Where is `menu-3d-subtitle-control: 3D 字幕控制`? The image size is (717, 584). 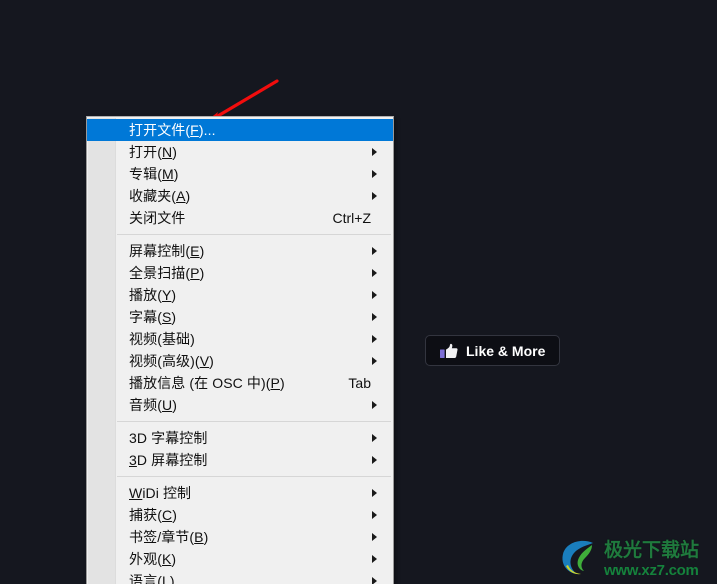 menu-3d-subtitle-control: 3D 字幕控制 is located at coordinates (240, 438).